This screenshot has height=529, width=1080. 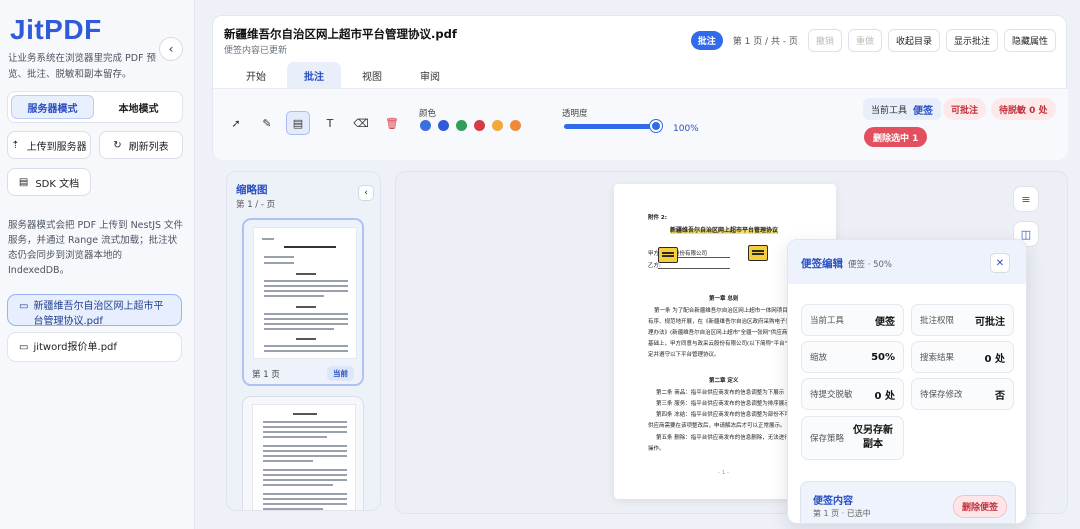 What do you see at coordinates (724, 299) in the screenshot?
I see `chapter-heading: 第一章 总则` at bounding box center [724, 299].